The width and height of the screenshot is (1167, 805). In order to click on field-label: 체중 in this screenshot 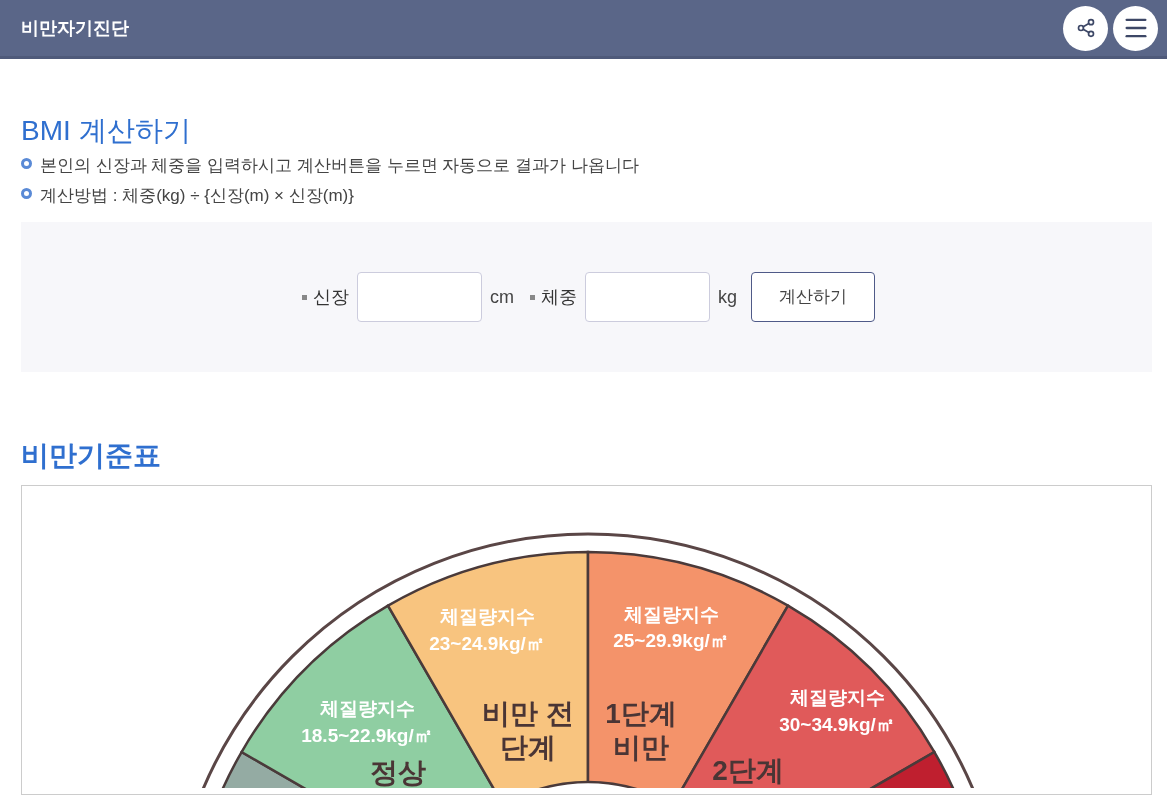, I will do `click(559, 297)`.